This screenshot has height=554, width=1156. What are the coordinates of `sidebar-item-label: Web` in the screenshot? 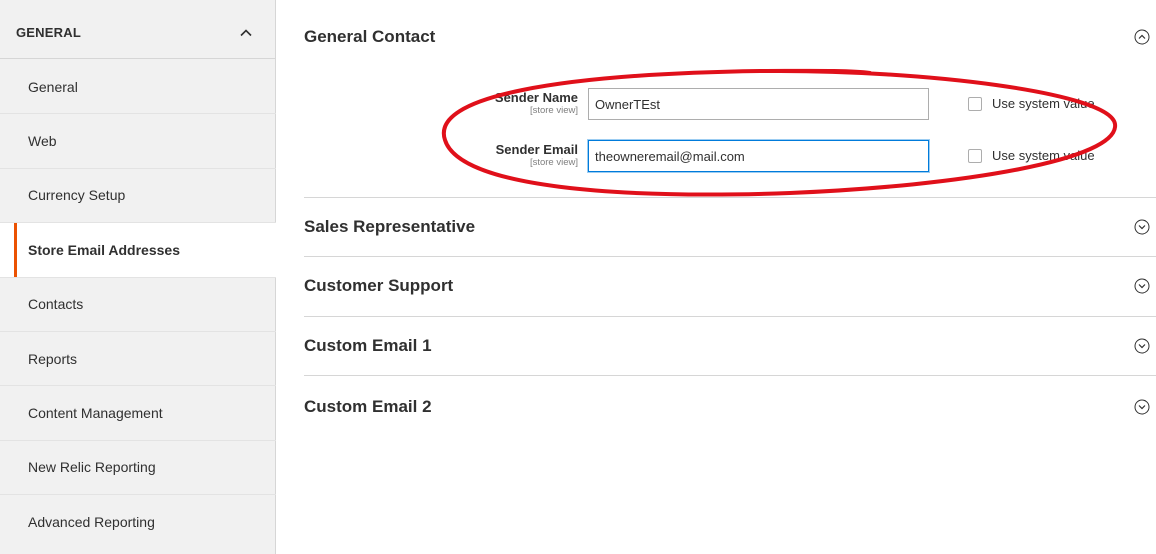 It's located at (42, 141).